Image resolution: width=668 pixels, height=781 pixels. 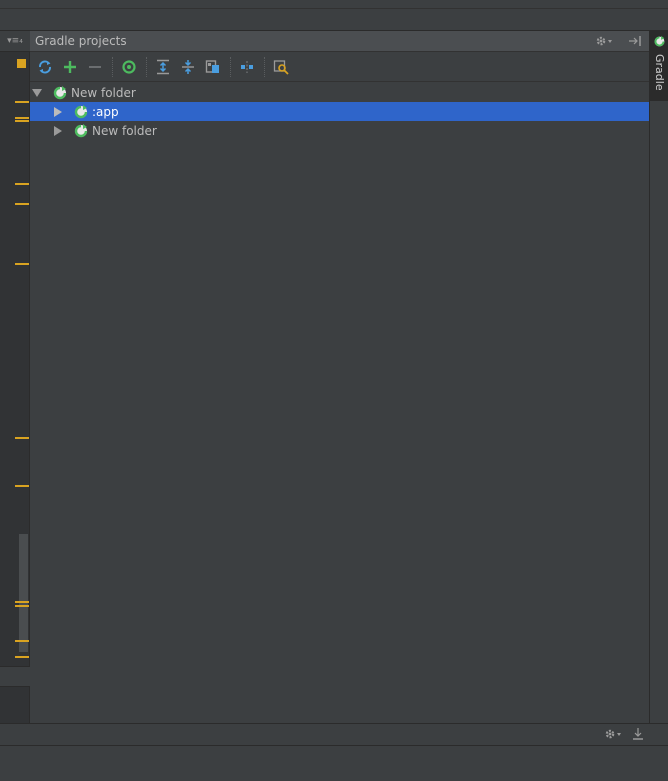 What do you see at coordinates (129, 67) in the screenshot?
I see `execute-task-icon` at bounding box center [129, 67].